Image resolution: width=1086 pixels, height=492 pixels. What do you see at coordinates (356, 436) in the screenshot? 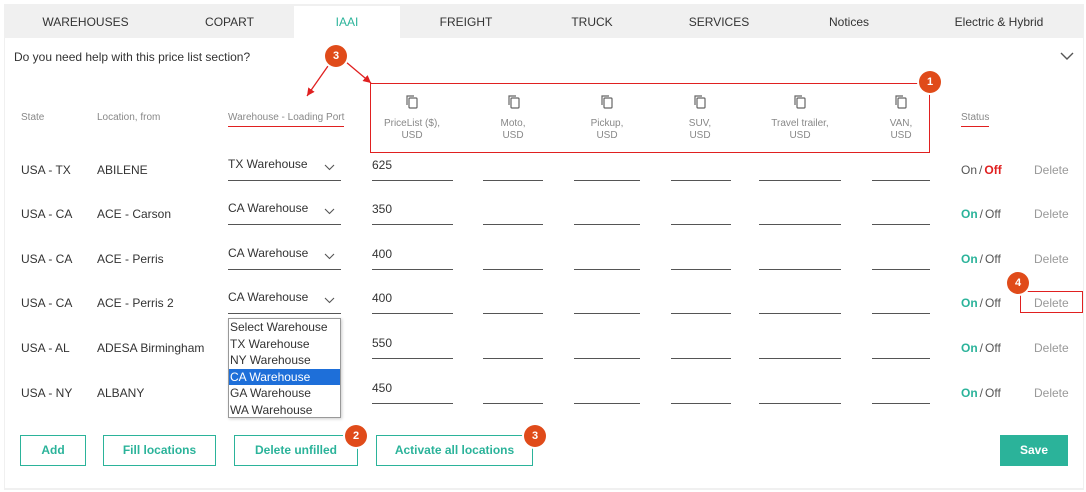
I see `annotation-badge-2: 2` at bounding box center [356, 436].